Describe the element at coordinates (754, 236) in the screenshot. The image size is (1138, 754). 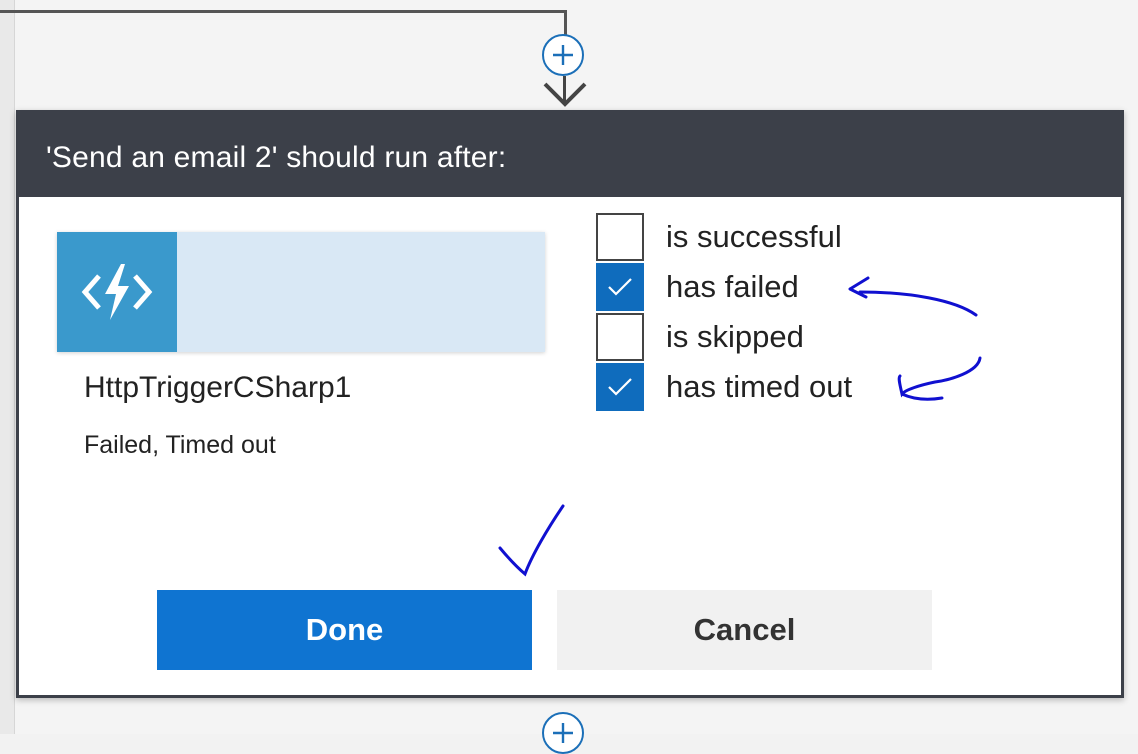
I see `condition-label: is successful` at that location.